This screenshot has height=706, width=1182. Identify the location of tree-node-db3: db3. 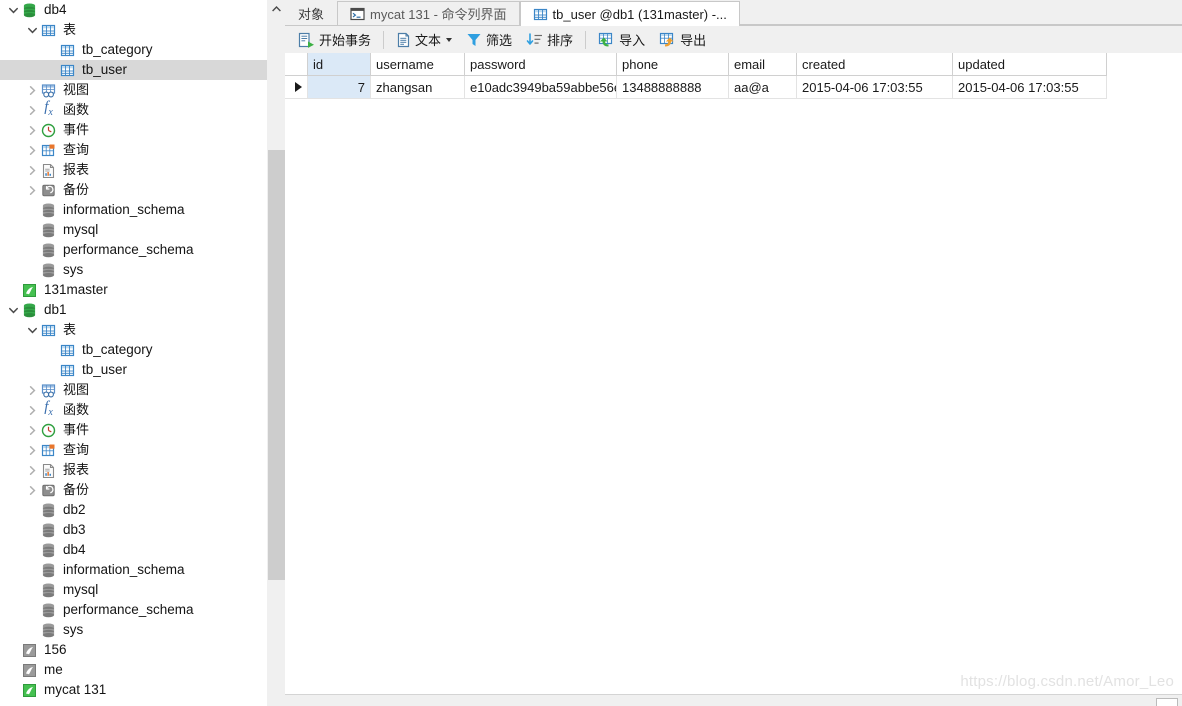
(134, 530).